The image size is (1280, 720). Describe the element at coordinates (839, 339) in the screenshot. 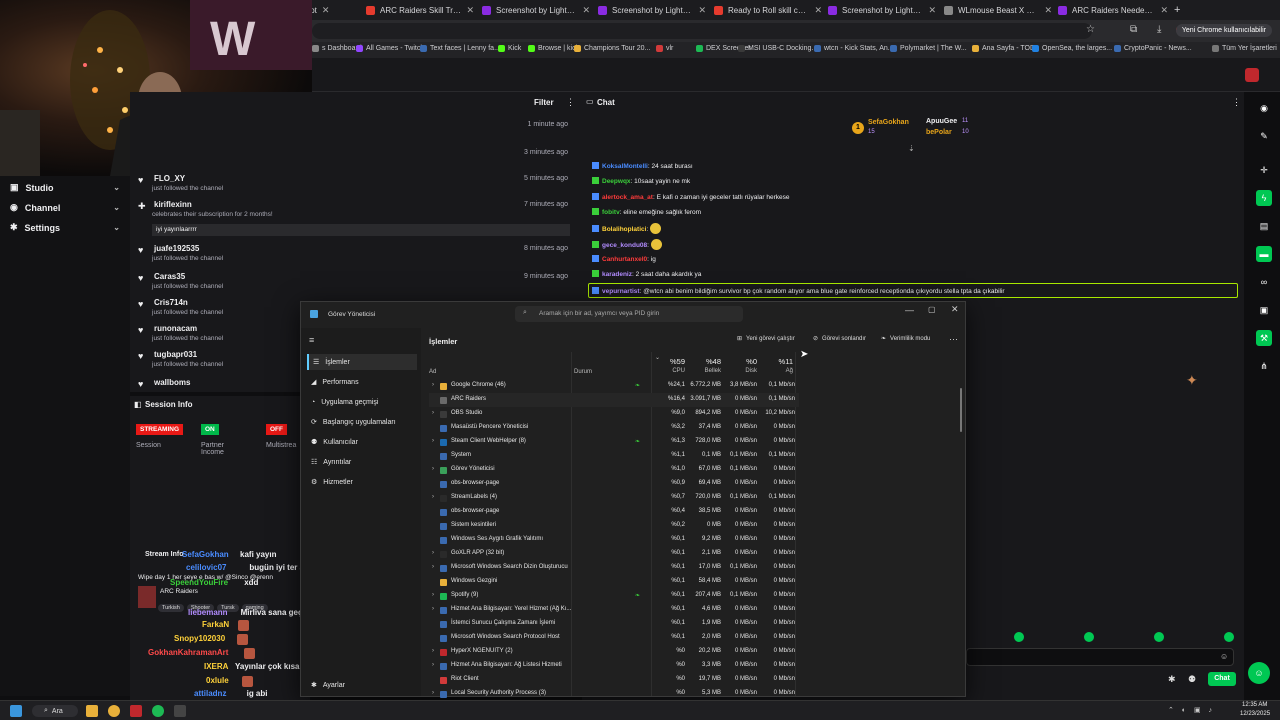

I see `end-task-button: ⊘ Görevi sonlandır` at that location.